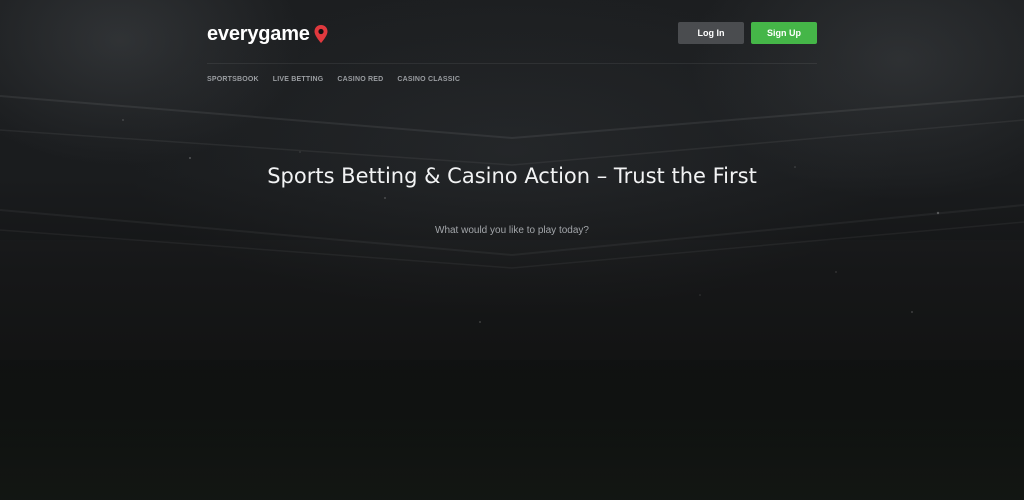 The height and width of the screenshot is (500, 1024). Describe the element at coordinates (298, 79) in the screenshot. I see `nav-item-live-betting: LIVE BETTING` at that location.